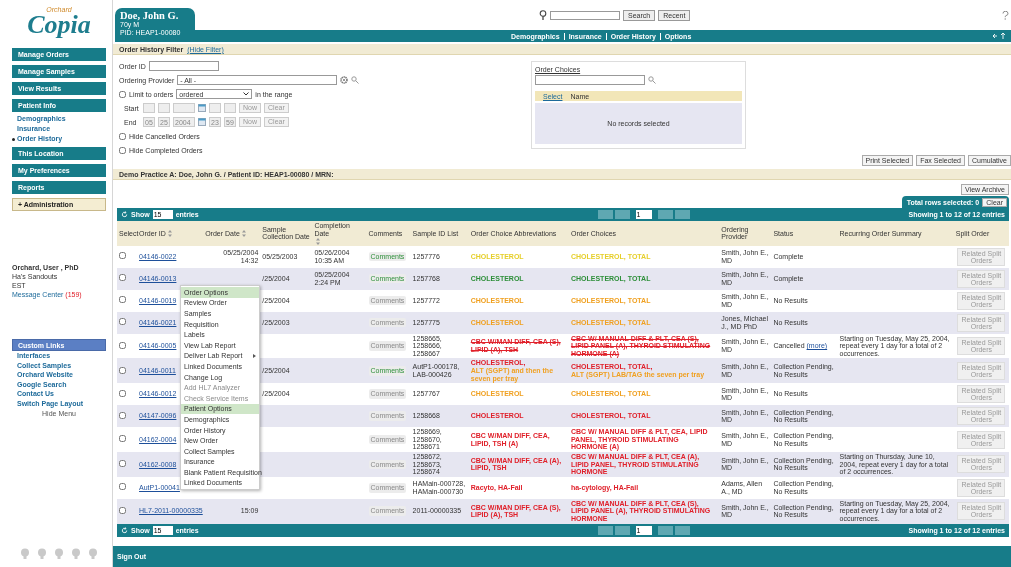 The height and width of the screenshot is (567, 1011). What do you see at coordinates (1005, 15) in the screenshot?
I see `help-icon` at bounding box center [1005, 15].